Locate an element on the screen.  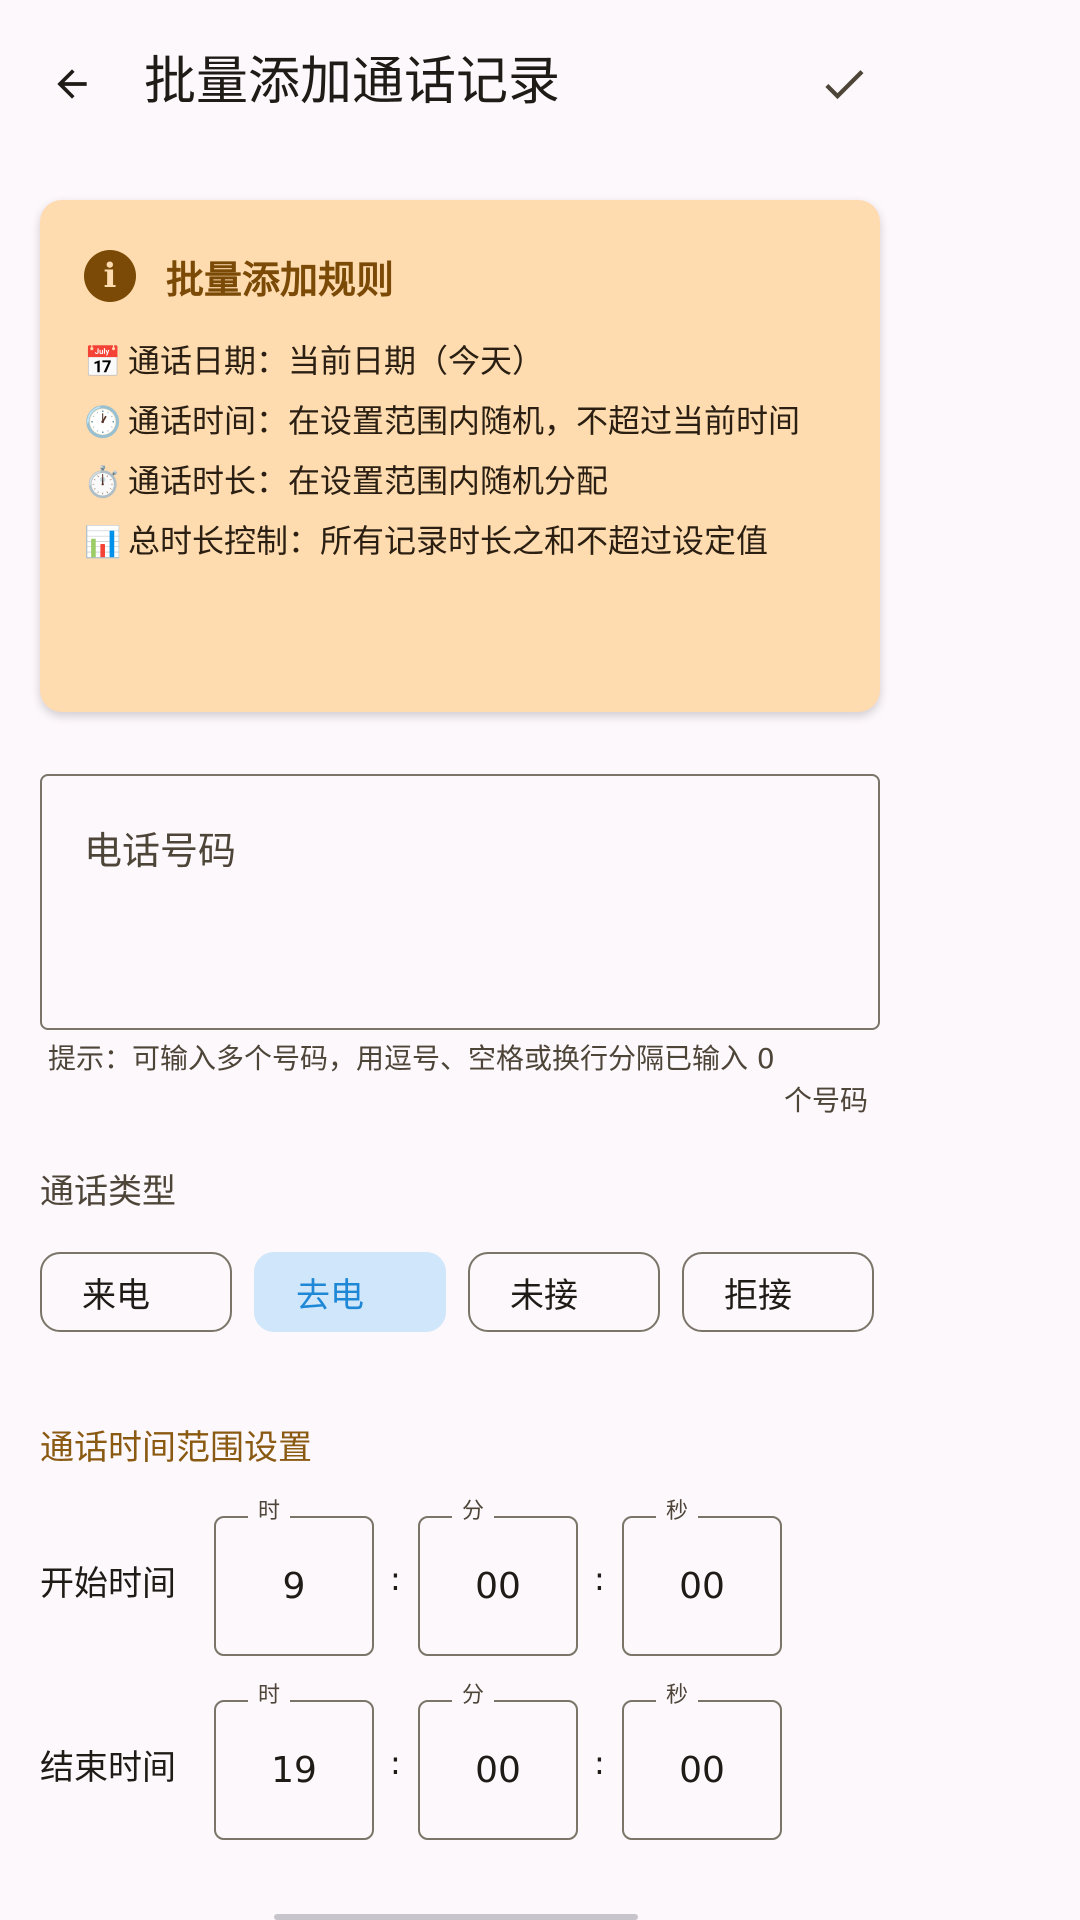
app-bar: 批量添加通话记录 is located at coordinates (440, 82).